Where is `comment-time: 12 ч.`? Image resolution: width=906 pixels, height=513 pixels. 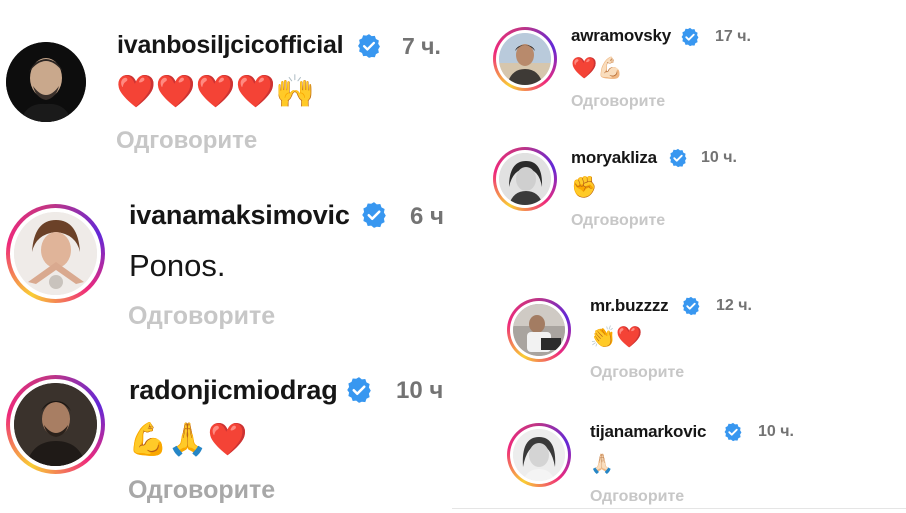
comment-time: 12 ч. is located at coordinates (734, 305).